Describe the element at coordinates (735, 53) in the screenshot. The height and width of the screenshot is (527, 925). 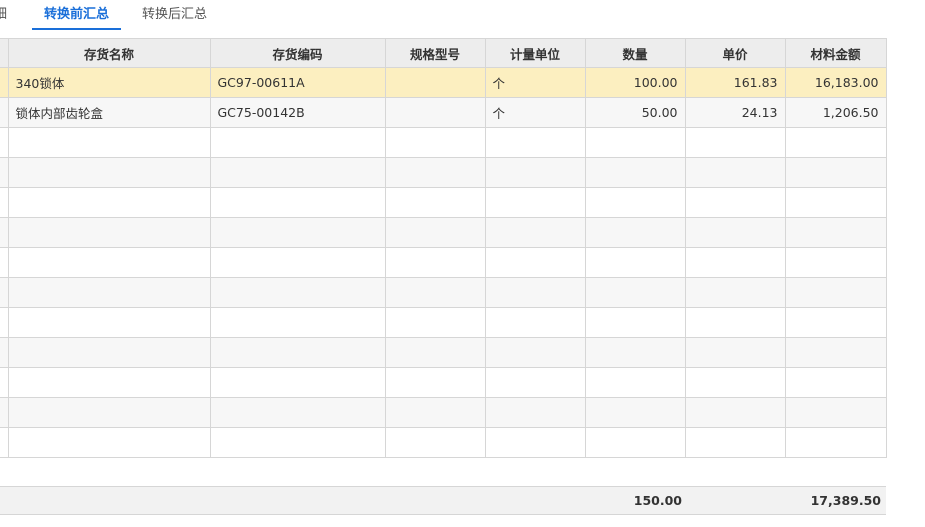
I see `column-header-unit-price: 单价` at that location.